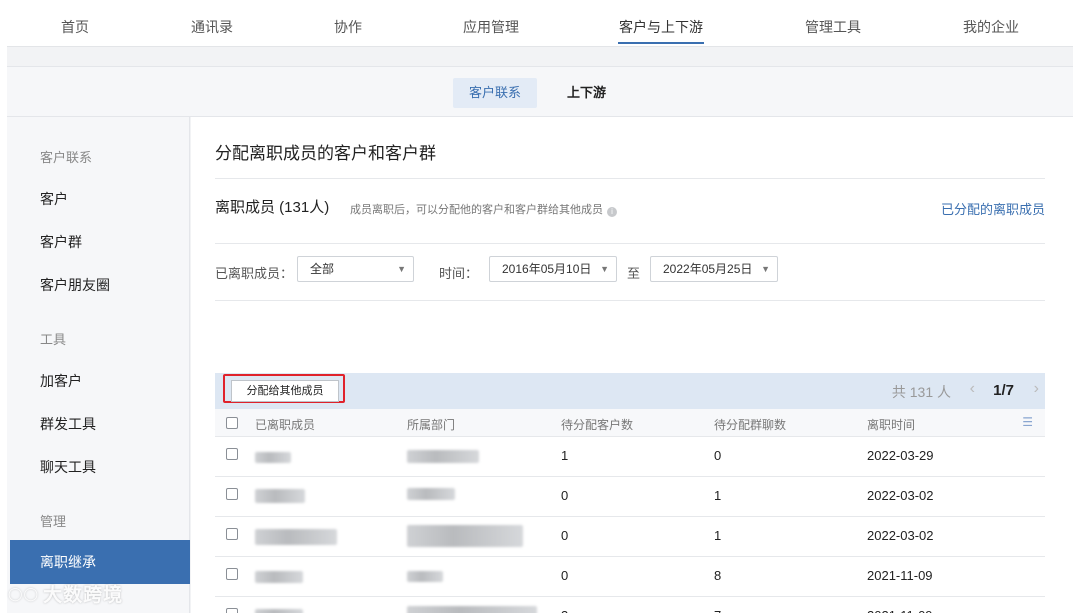  What do you see at coordinates (68, 467) in the screenshot?
I see `sidebar-item-chat-tool: 聊天工具` at bounding box center [68, 467].